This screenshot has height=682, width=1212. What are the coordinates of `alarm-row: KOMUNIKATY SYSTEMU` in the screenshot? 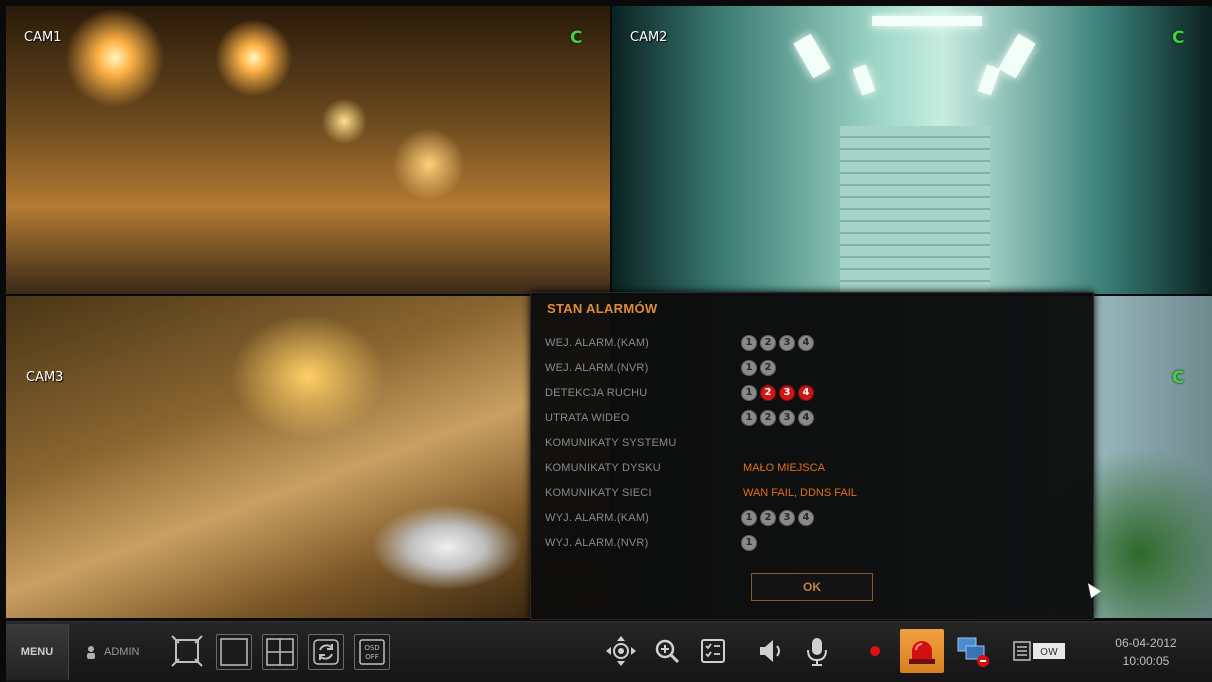 It's located at (810, 445).